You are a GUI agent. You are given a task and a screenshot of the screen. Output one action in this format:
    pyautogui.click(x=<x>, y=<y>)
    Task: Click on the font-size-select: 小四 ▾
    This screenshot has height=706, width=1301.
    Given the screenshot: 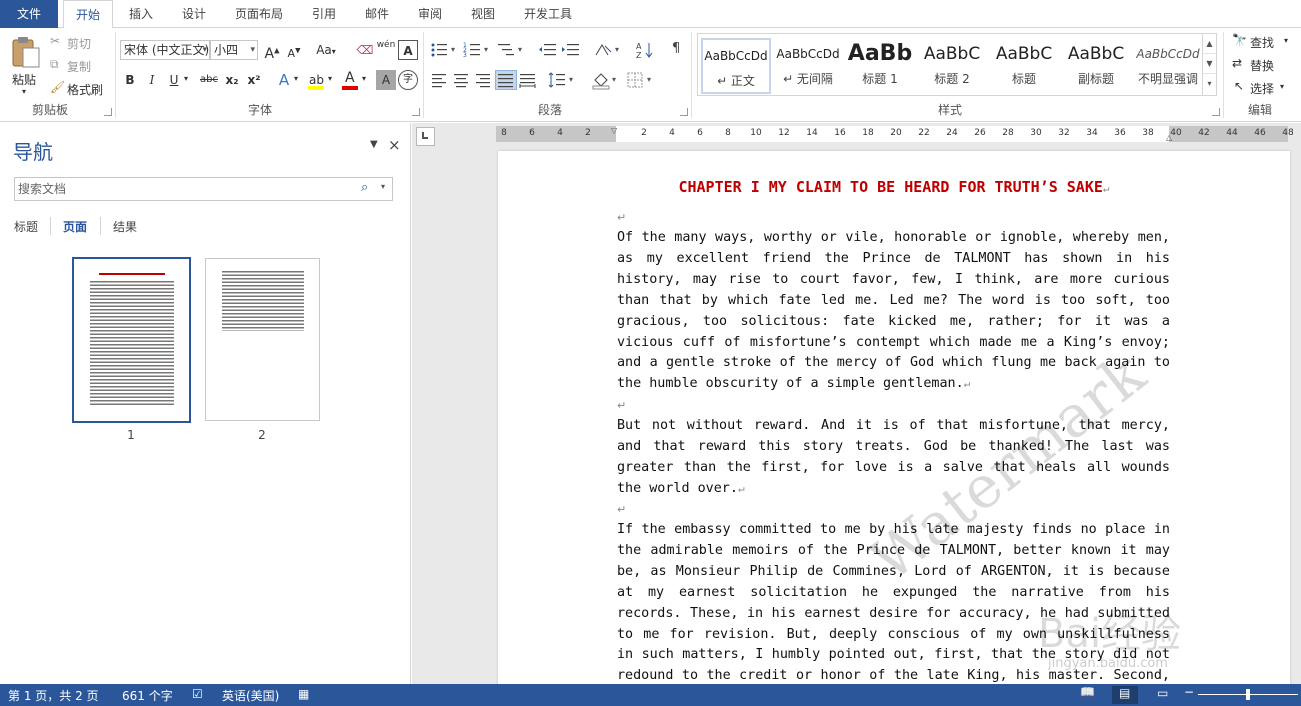 What is the action you would take?
    pyautogui.click(x=234, y=50)
    